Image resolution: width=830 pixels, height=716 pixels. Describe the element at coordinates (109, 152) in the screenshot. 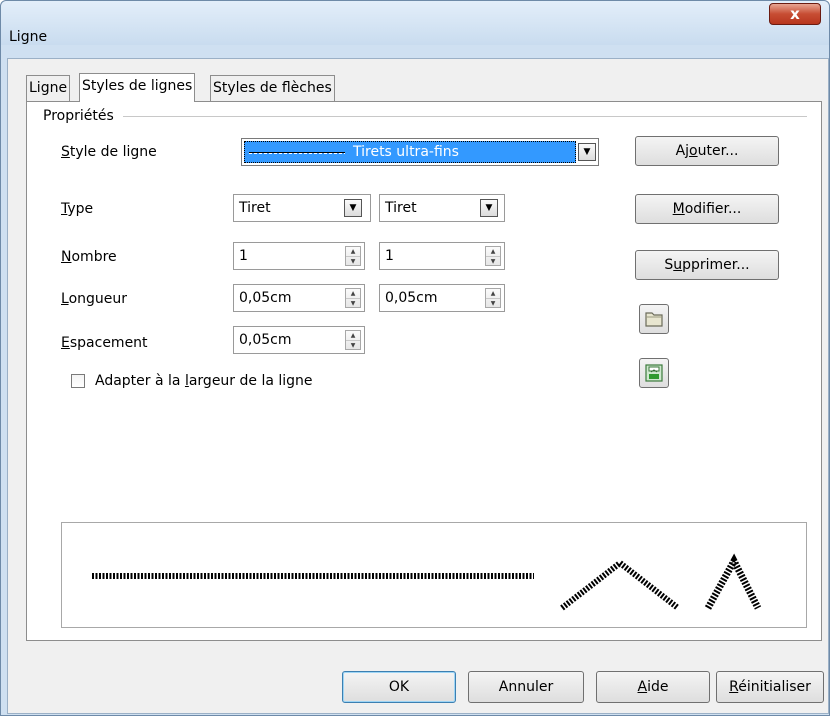

I see `line-style-label: Style de ligne` at that location.